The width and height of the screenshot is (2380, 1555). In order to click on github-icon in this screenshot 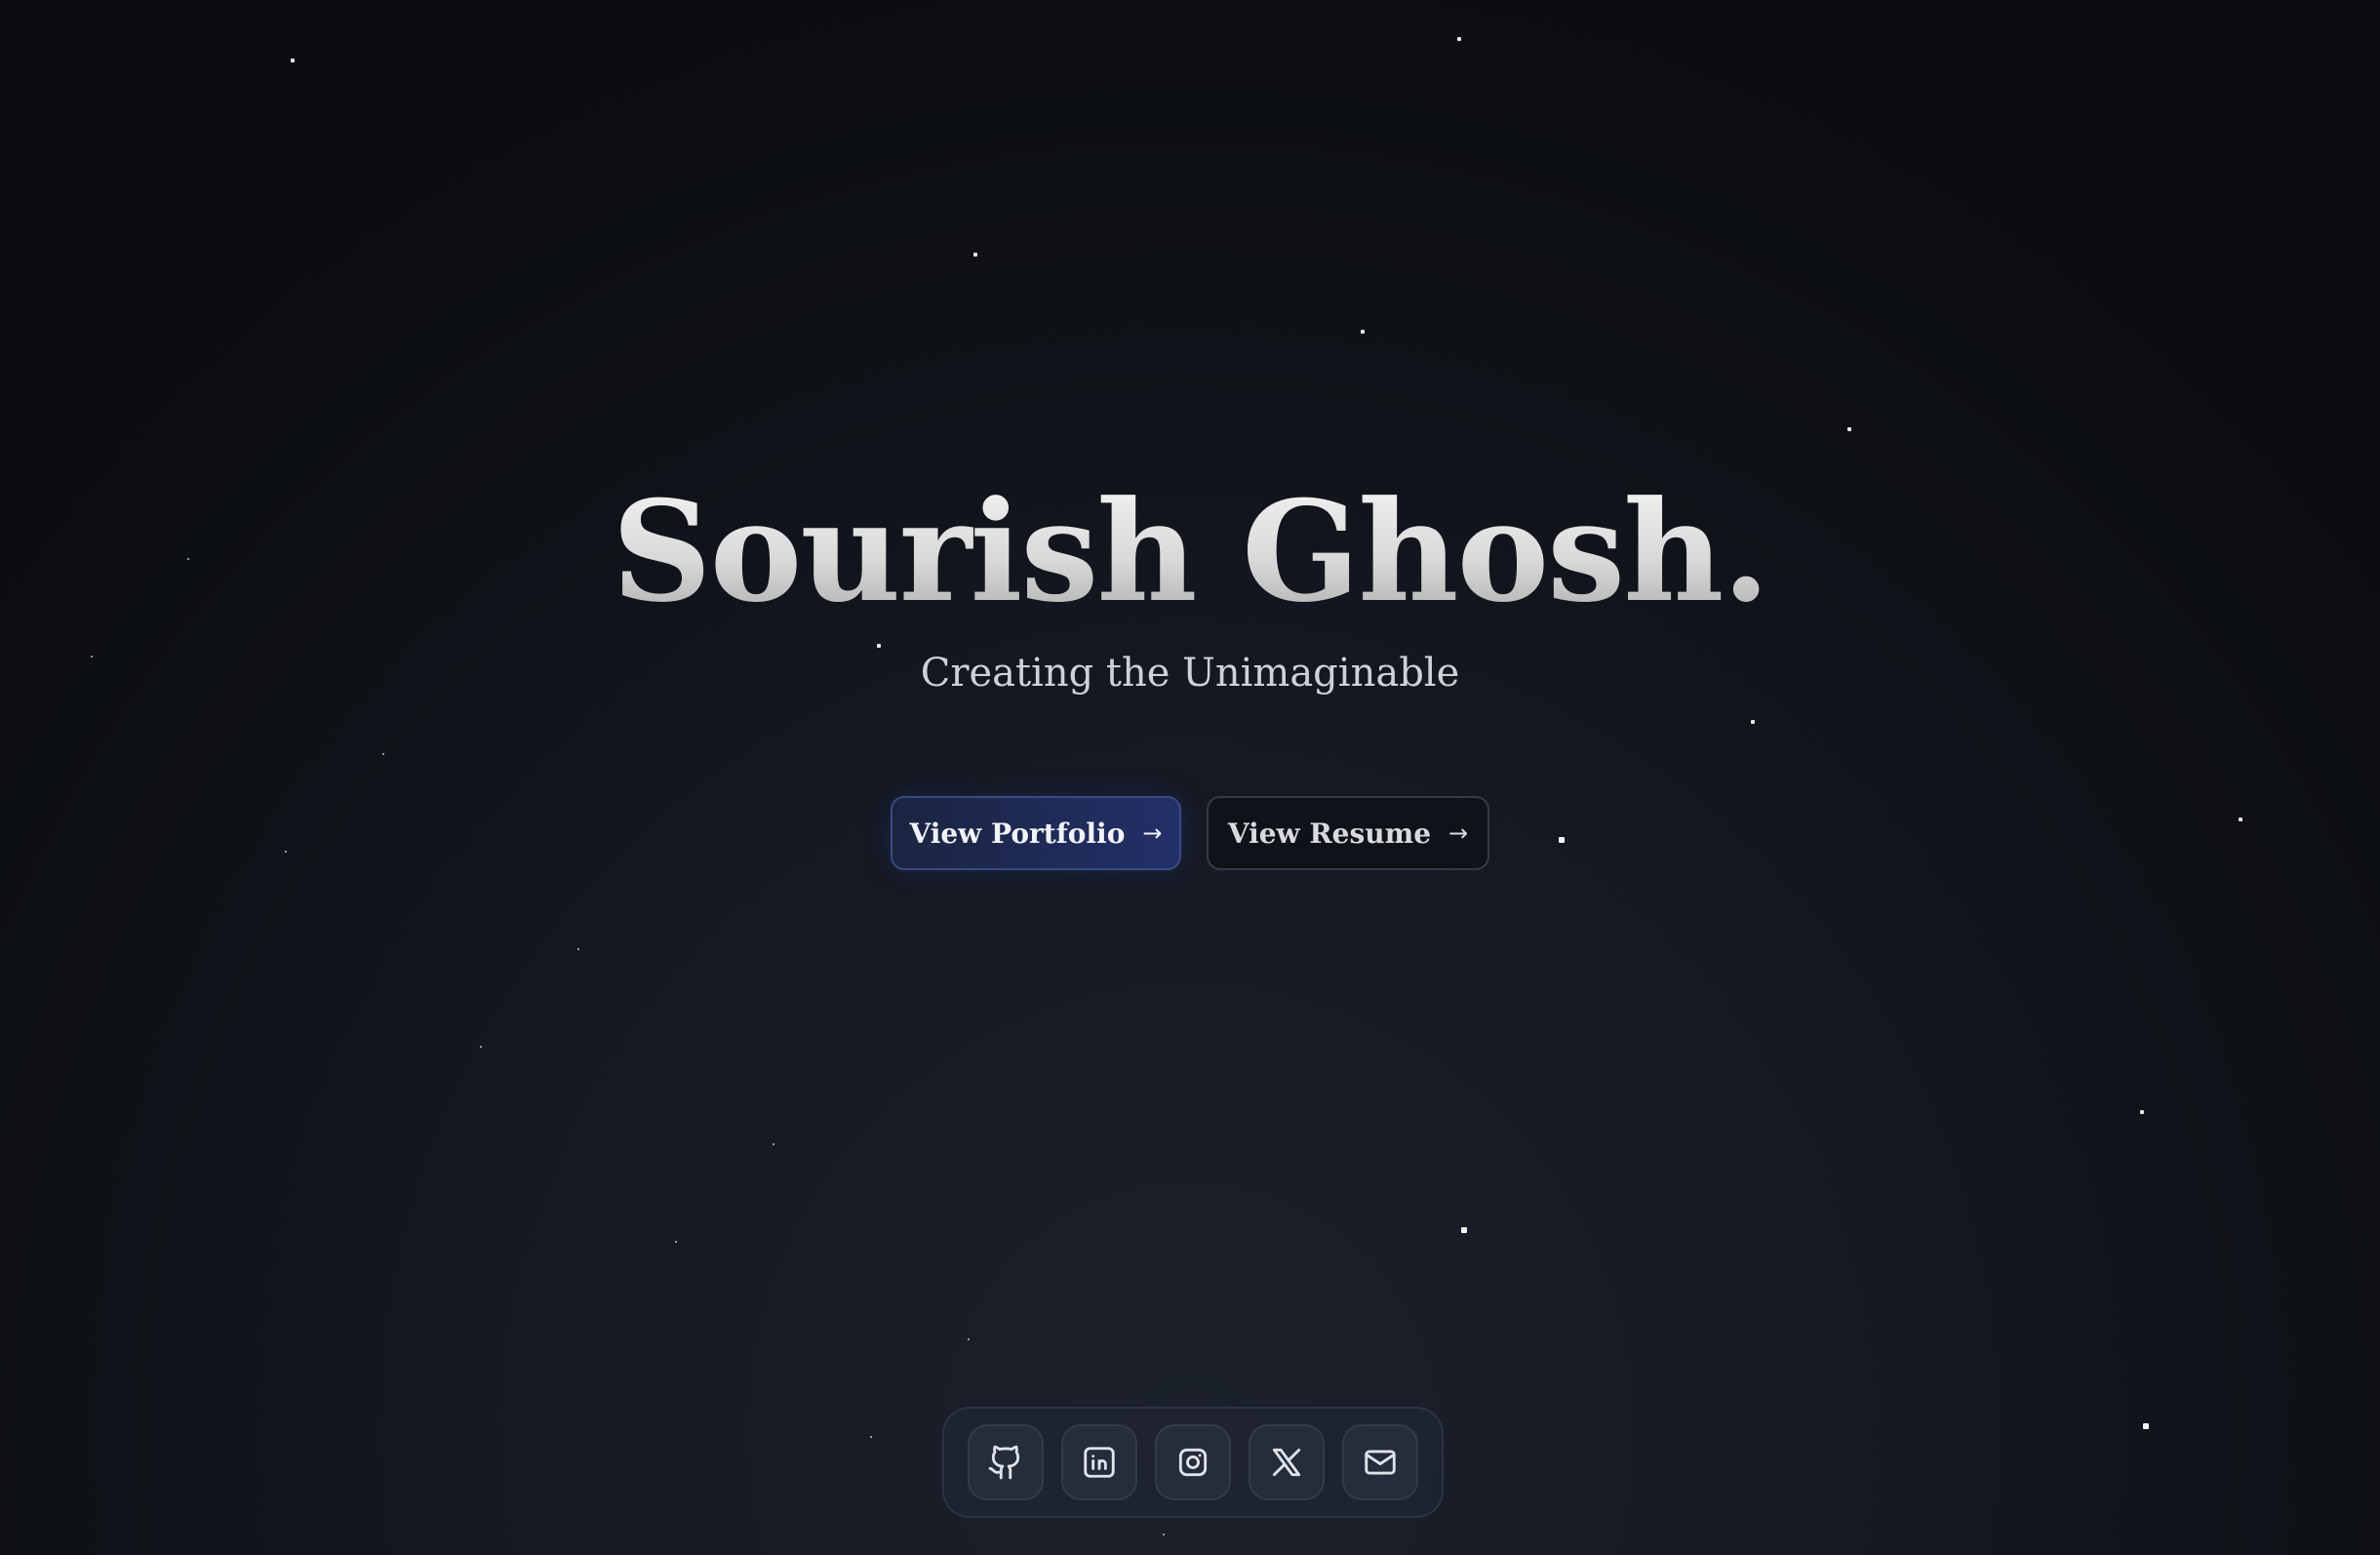, I will do `click(1004, 1462)`.